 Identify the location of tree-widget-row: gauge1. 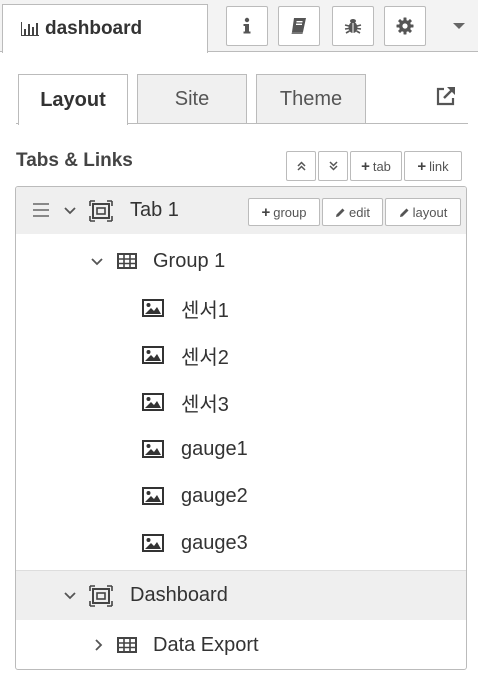
(241, 449).